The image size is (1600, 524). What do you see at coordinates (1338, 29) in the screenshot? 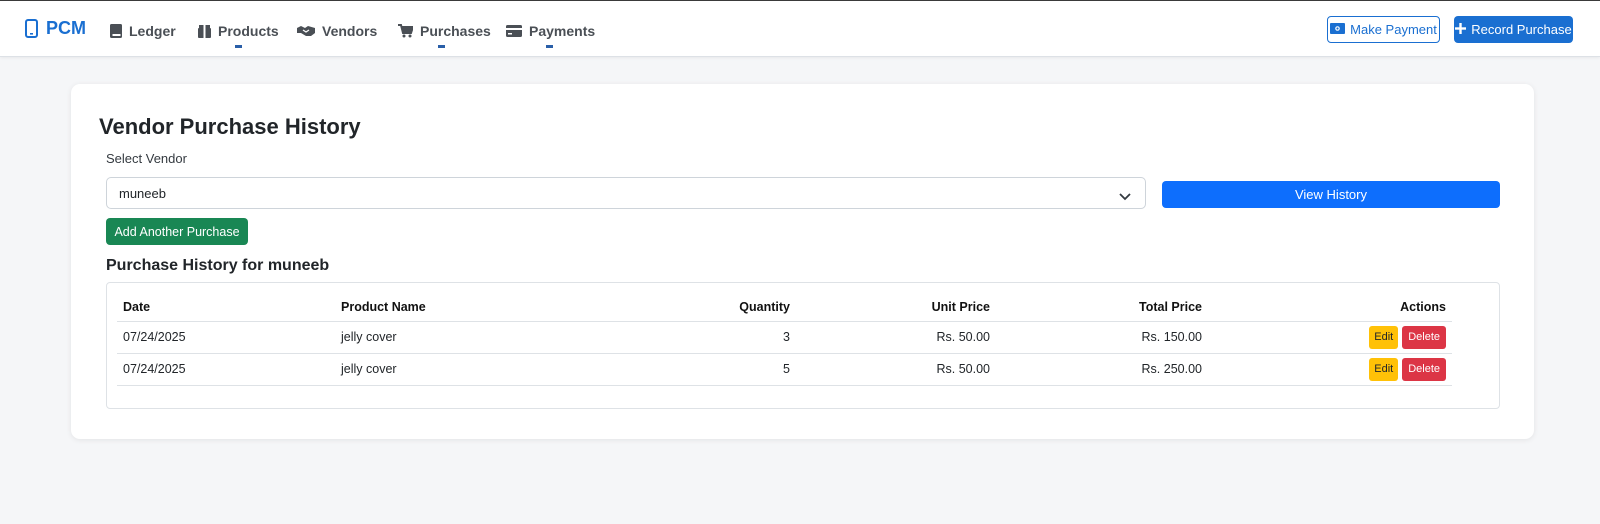
I see `money-bill-icon` at bounding box center [1338, 29].